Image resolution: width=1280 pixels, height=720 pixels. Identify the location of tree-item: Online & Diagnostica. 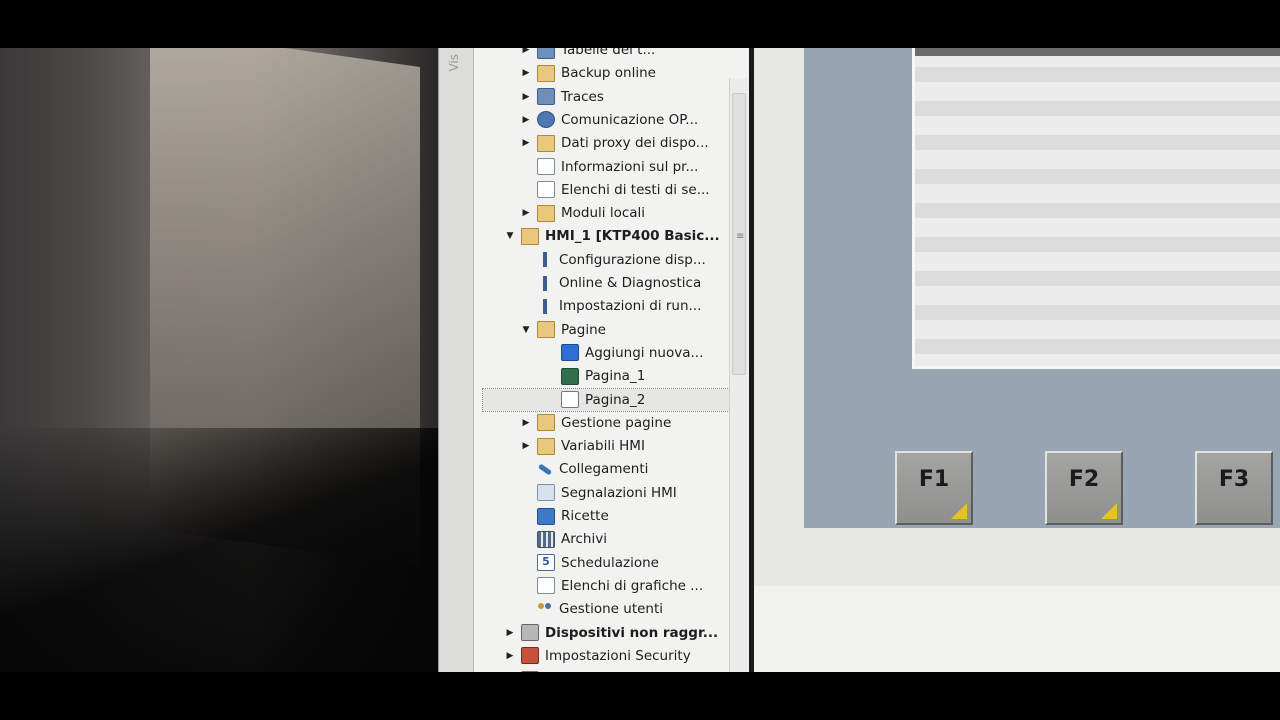
(610, 283).